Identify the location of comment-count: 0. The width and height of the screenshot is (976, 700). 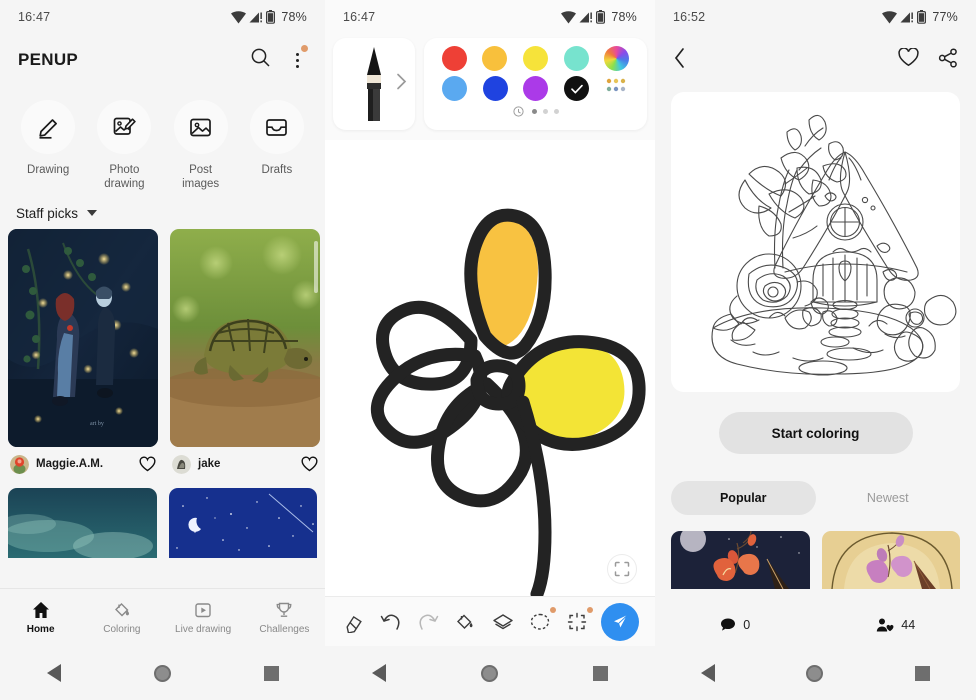
(735, 625).